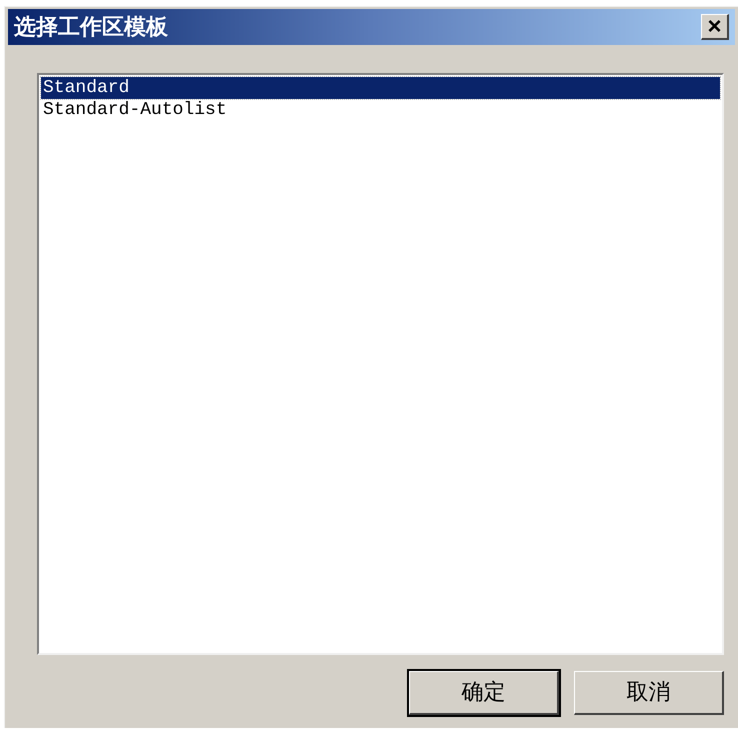 Image resolution: width=738 pixels, height=734 pixels. Describe the element at coordinates (649, 693) in the screenshot. I see `dialog-button: 取消` at that location.